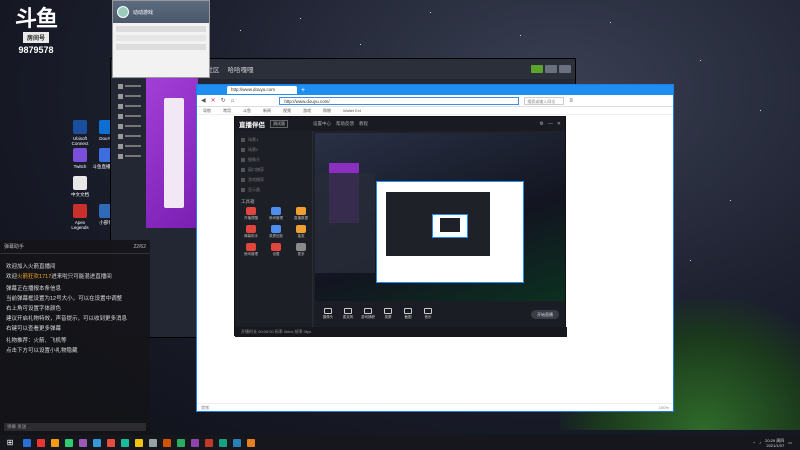 The height and width of the screenshot is (450, 800). I want to click on music-button: 音乐, so click(428, 314).